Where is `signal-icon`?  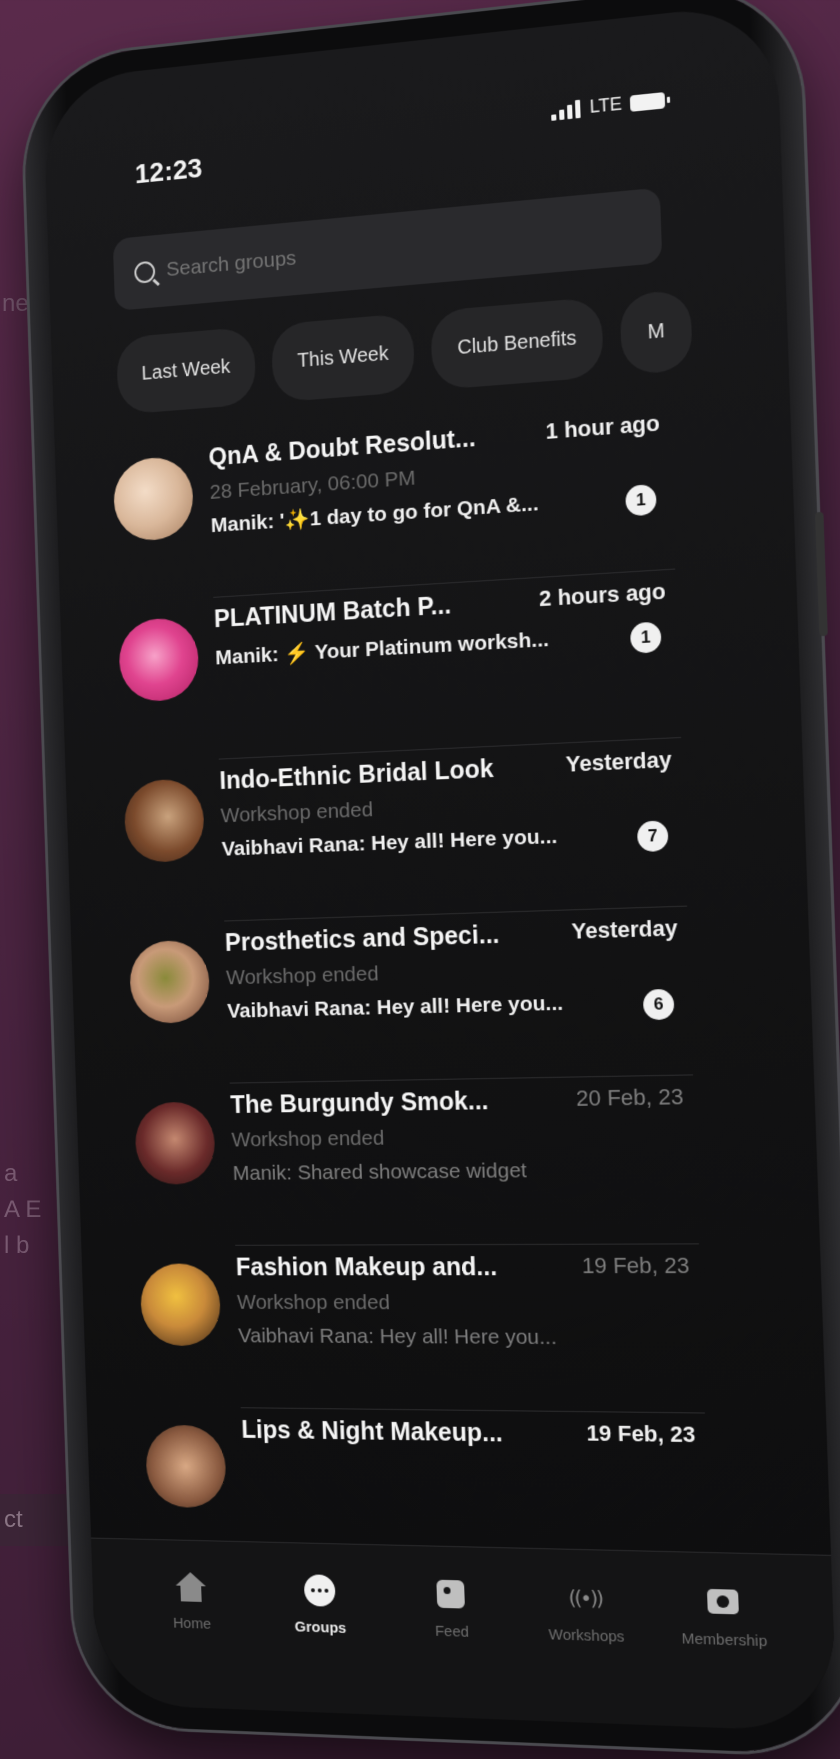
signal-icon is located at coordinates (566, 110).